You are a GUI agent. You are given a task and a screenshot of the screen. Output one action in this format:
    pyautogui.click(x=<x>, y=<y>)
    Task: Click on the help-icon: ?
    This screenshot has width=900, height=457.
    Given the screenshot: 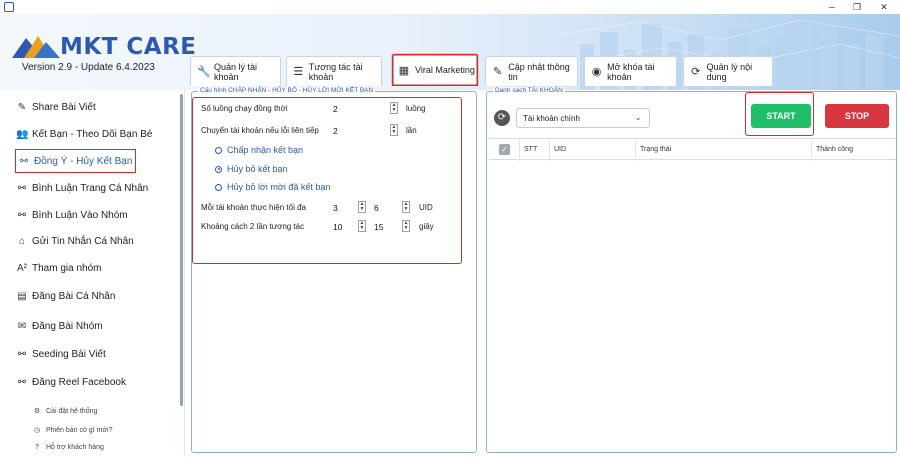 What is the action you would take?
    pyautogui.click(x=37, y=447)
    